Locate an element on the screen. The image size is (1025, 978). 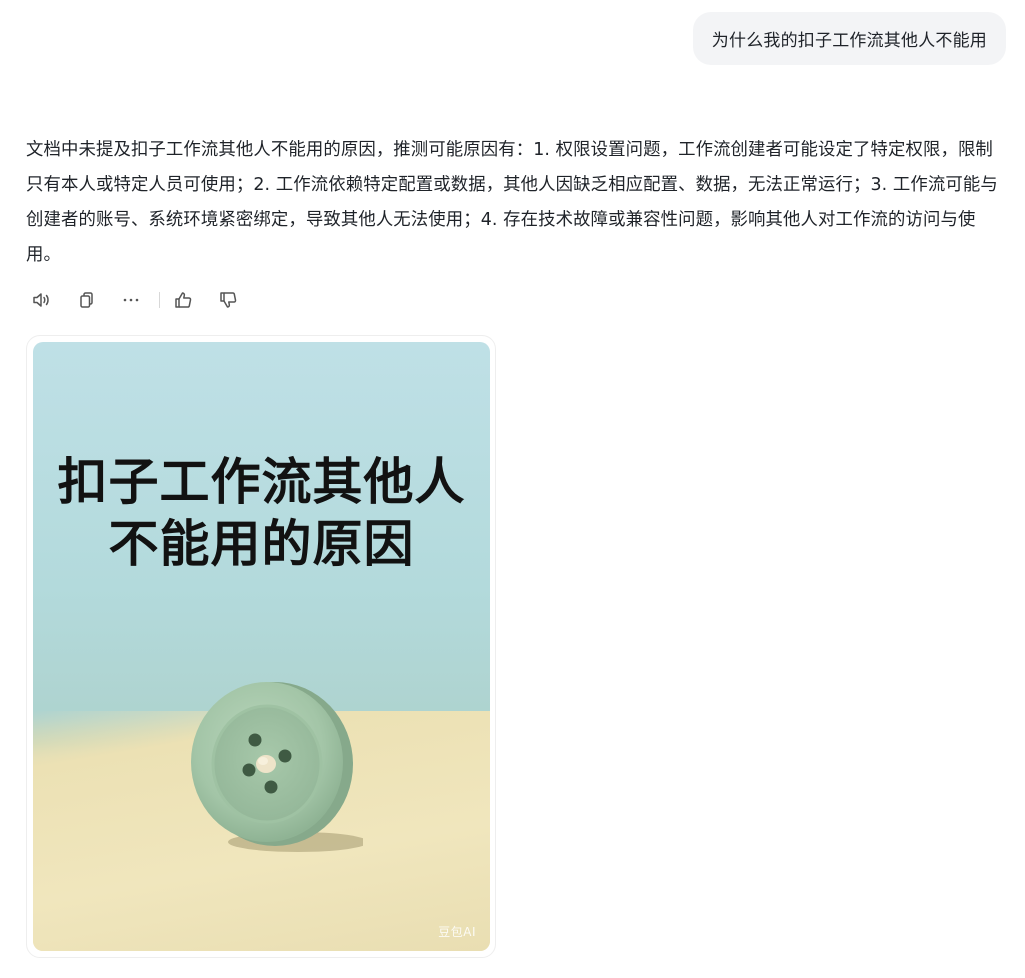
button-illustration is located at coordinates (277, 767).